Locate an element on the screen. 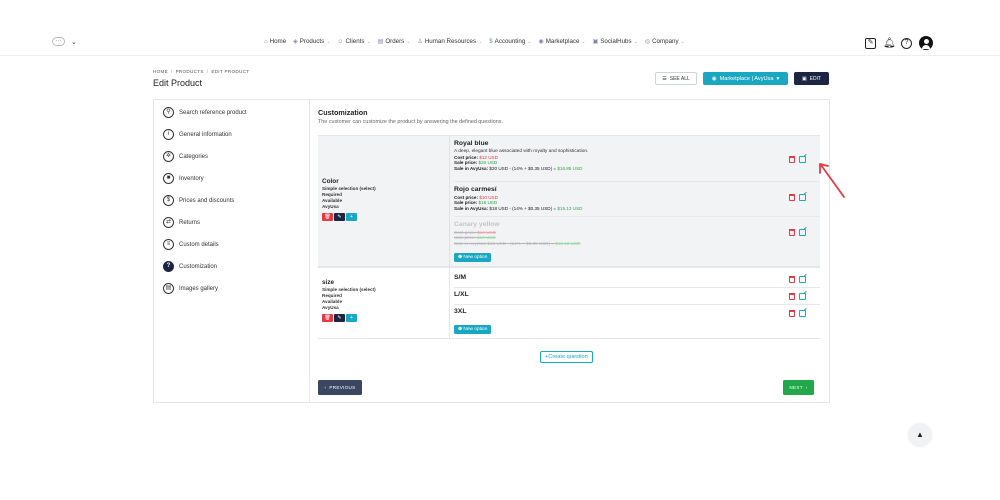 This screenshot has height=500, width=1000. sidebar-item-search-reference: ⚲ Search reference product is located at coordinates (205, 112).